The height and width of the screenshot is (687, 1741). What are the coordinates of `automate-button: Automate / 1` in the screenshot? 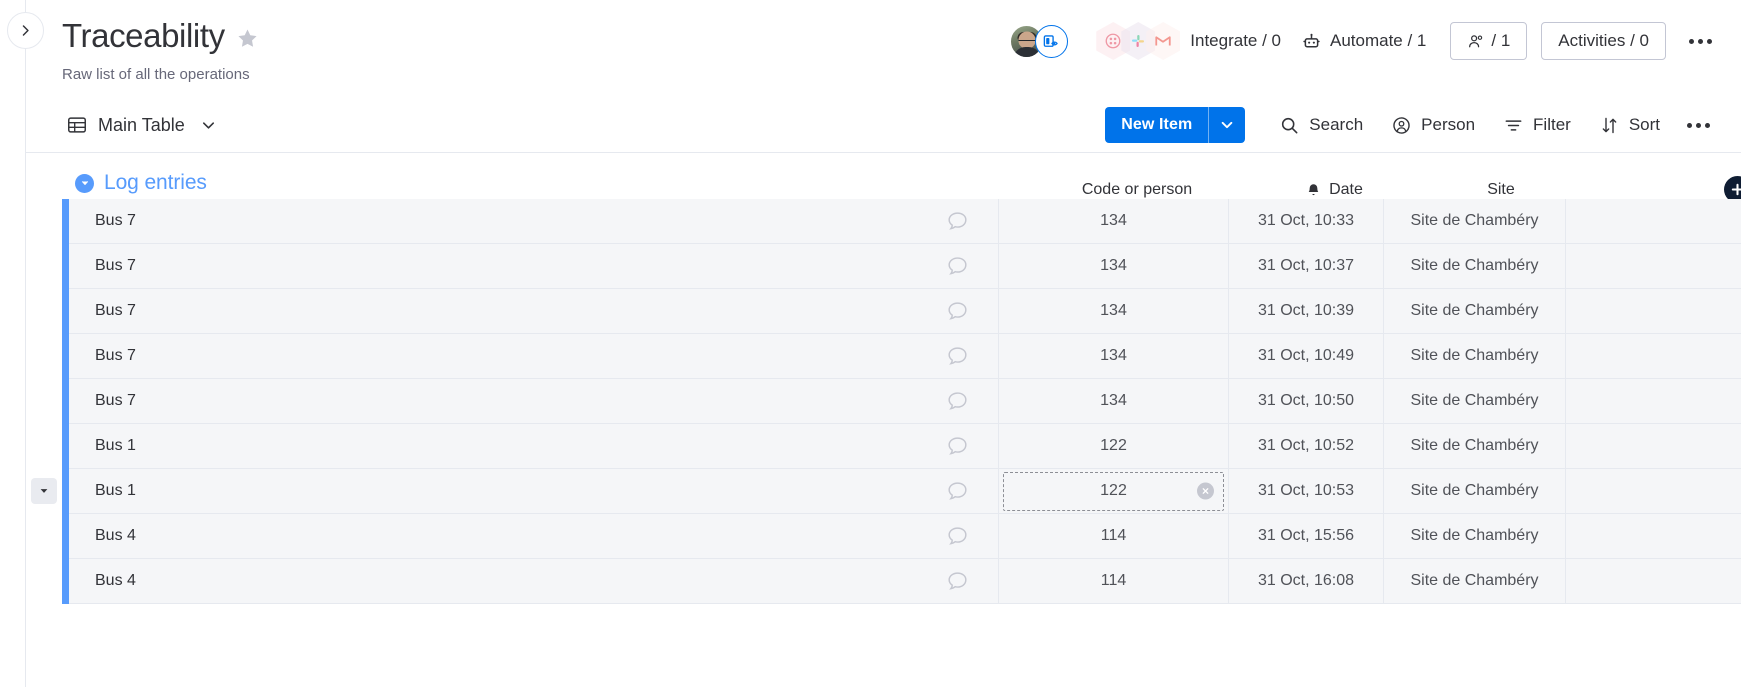 It's located at (1363, 41).